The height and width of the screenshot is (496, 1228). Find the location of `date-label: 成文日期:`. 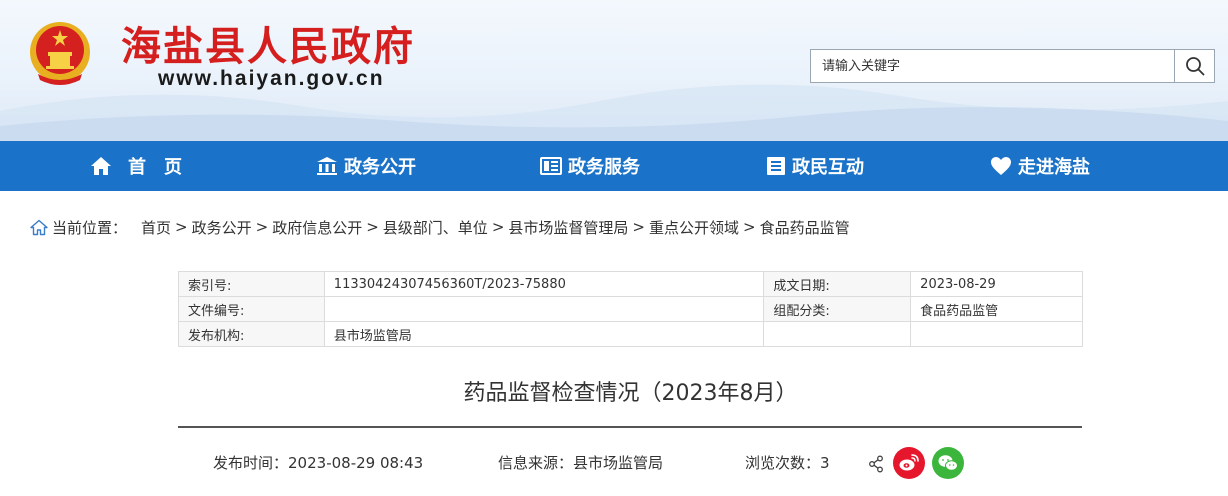

date-label: 成文日期: is located at coordinates (837, 284).